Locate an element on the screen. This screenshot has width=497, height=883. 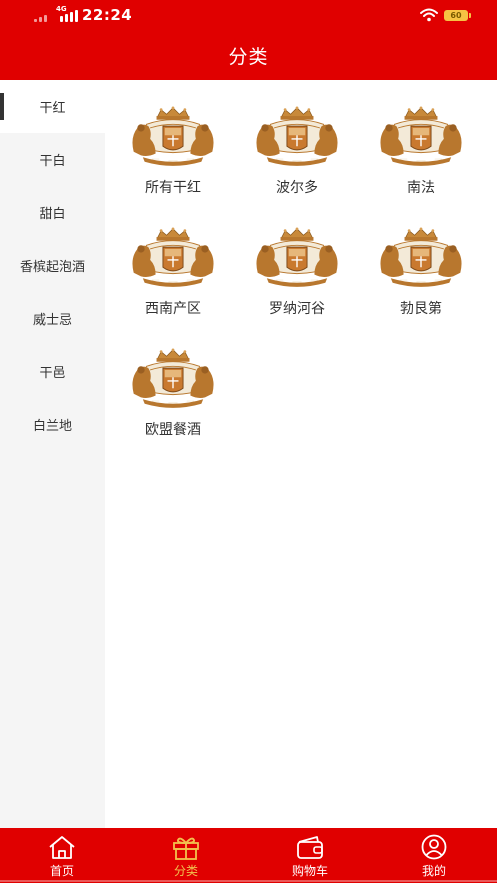
tab-label: 我的 is located at coordinates (433, 871).